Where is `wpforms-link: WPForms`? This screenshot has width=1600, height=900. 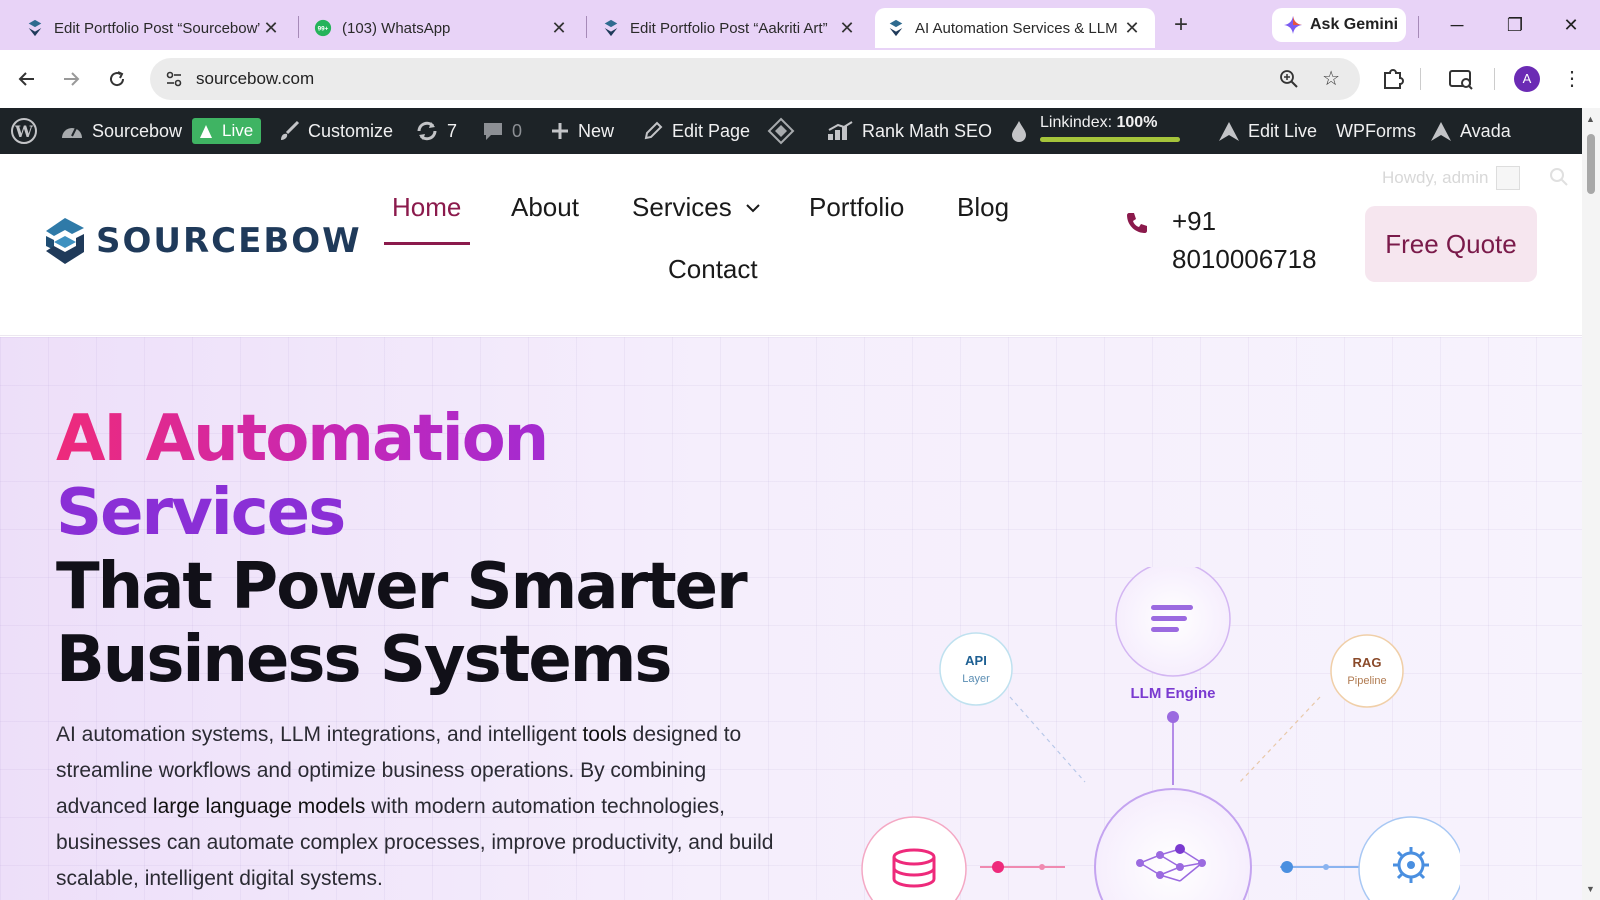 wpforms-link: WPForms is located at coordinates (1376, 131).